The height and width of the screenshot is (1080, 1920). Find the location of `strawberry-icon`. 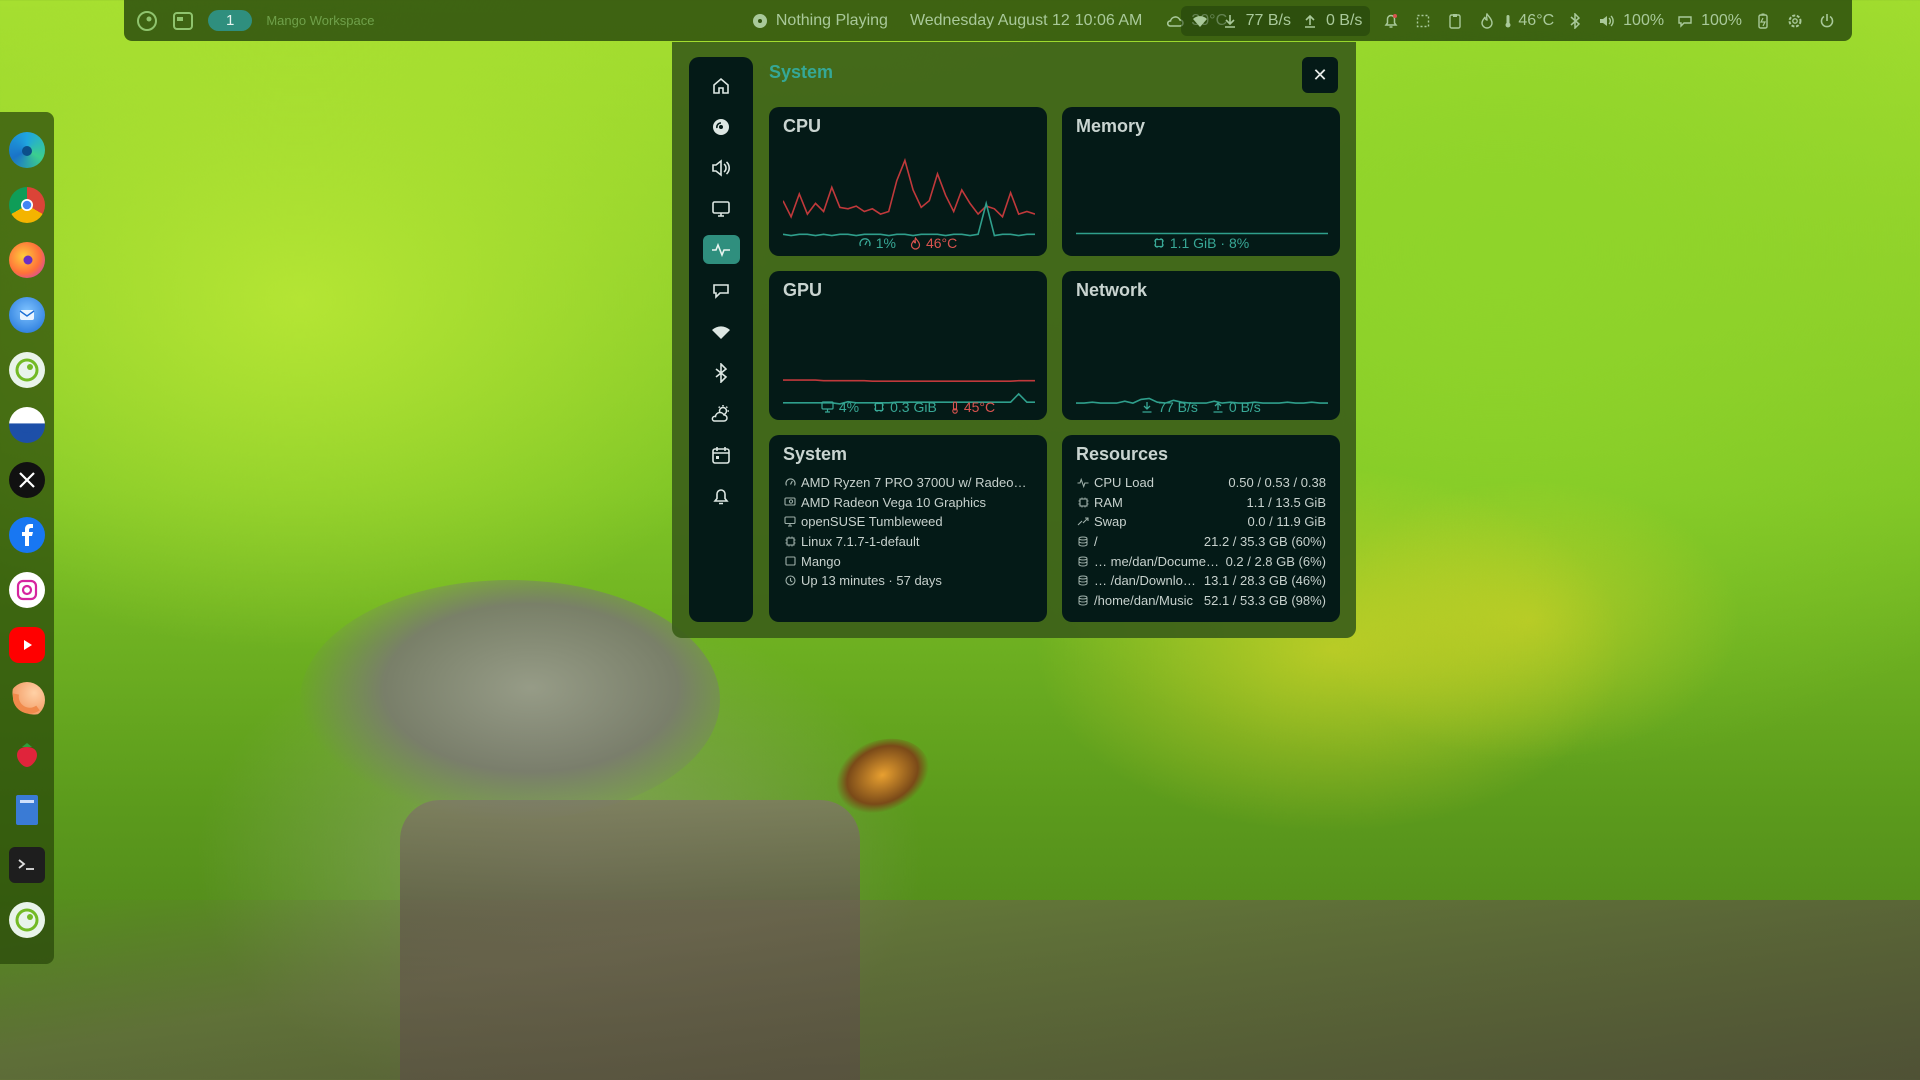

strawberry-icon is located at coordinates (27, 755).